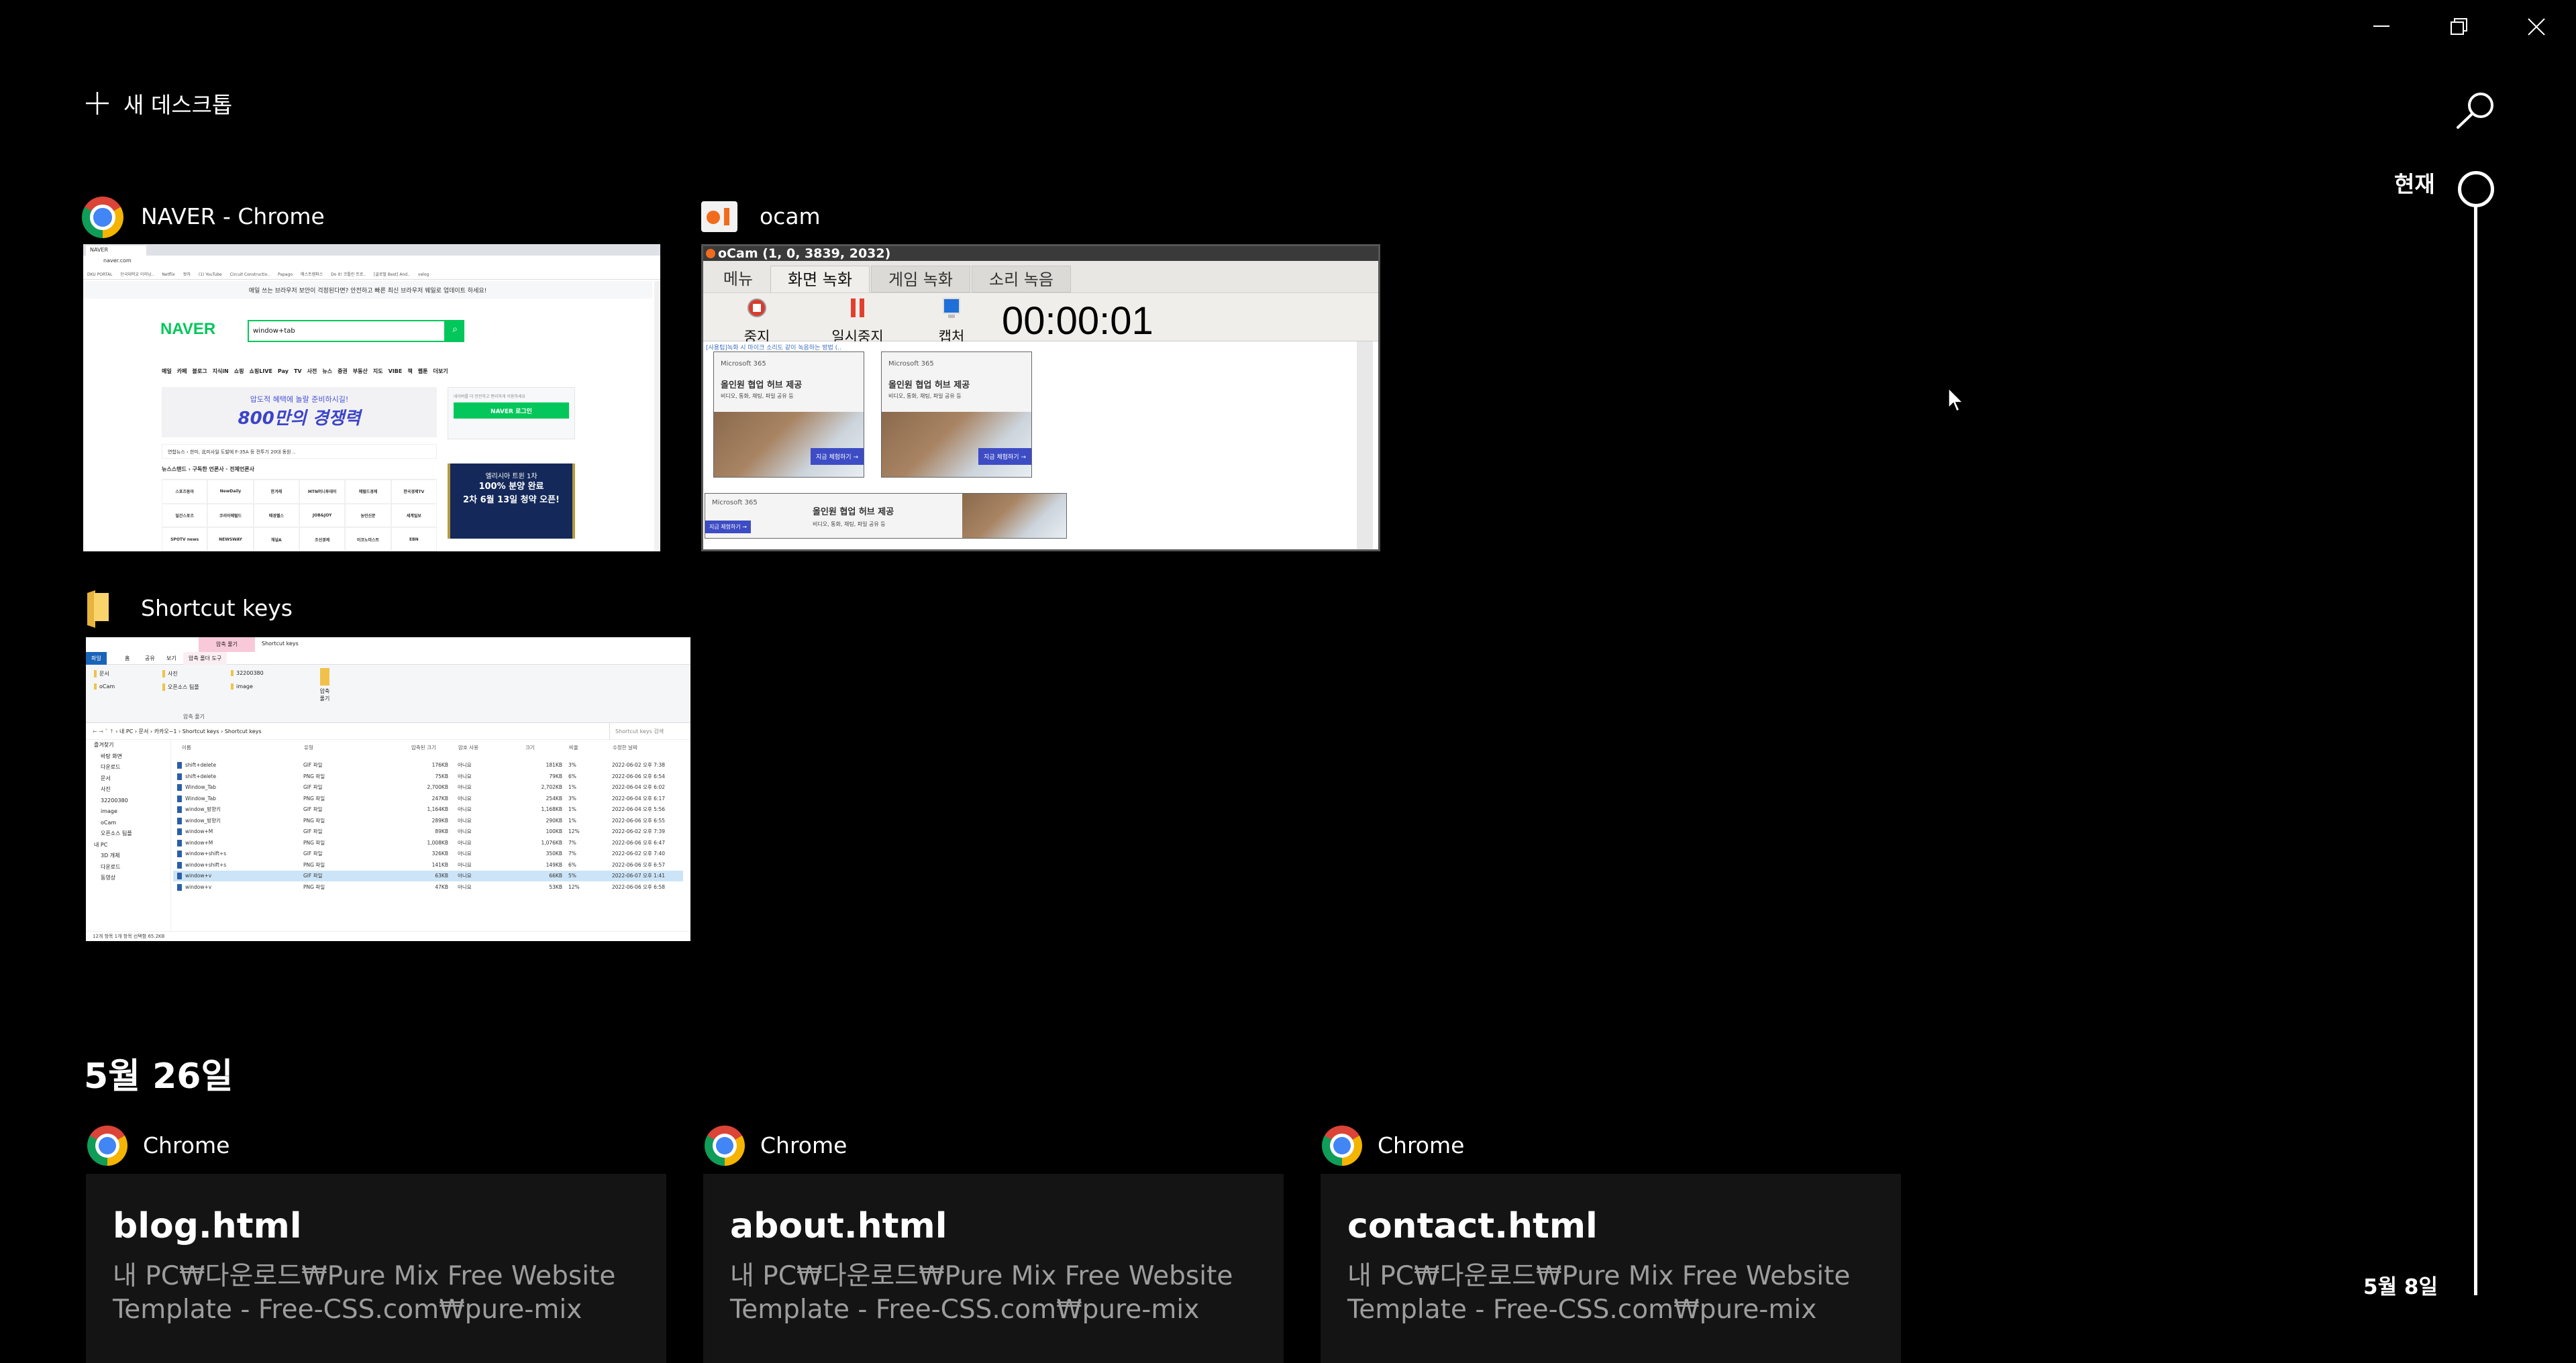 The image size is (2576, 1363). Describe the element at coordinates (468, 748) in the screenshot. I see `column-header: 암호 사용` at that location.